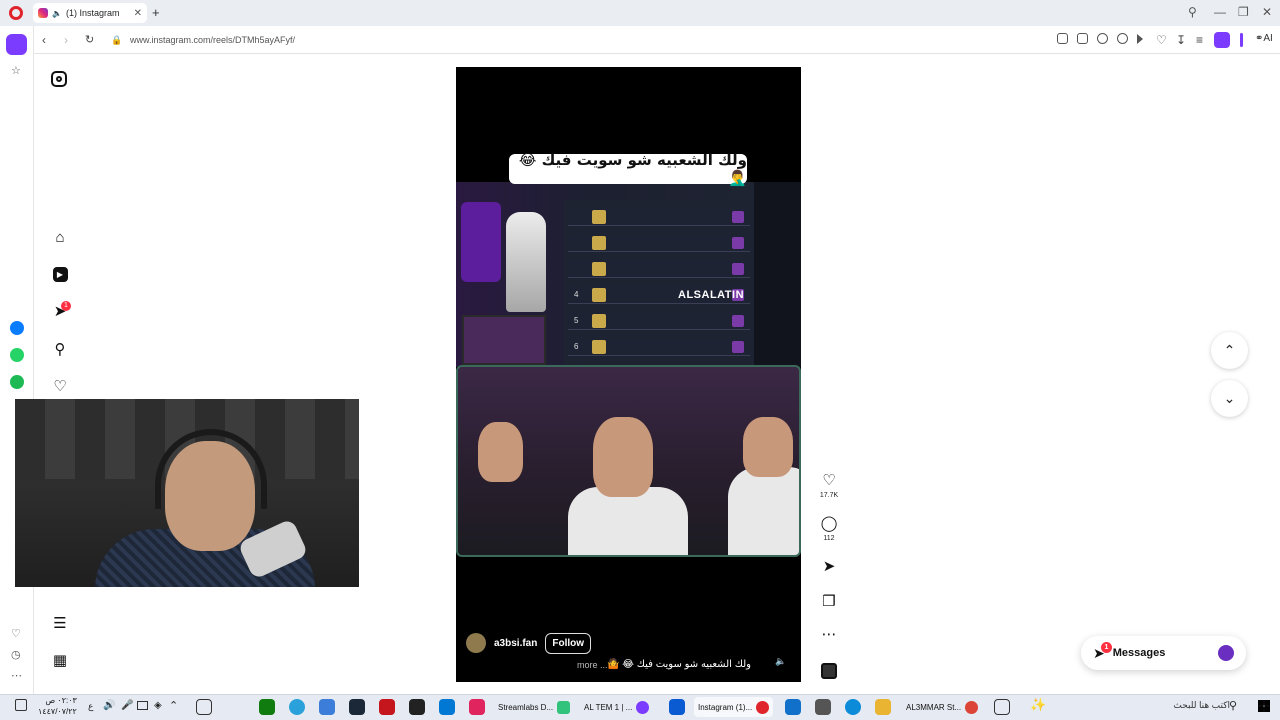 The height and width of the screenshot is (720, 1280). Describe the element at coordinates (829, 671) in the screenshot. I see `audio-thumbnail` at that location.